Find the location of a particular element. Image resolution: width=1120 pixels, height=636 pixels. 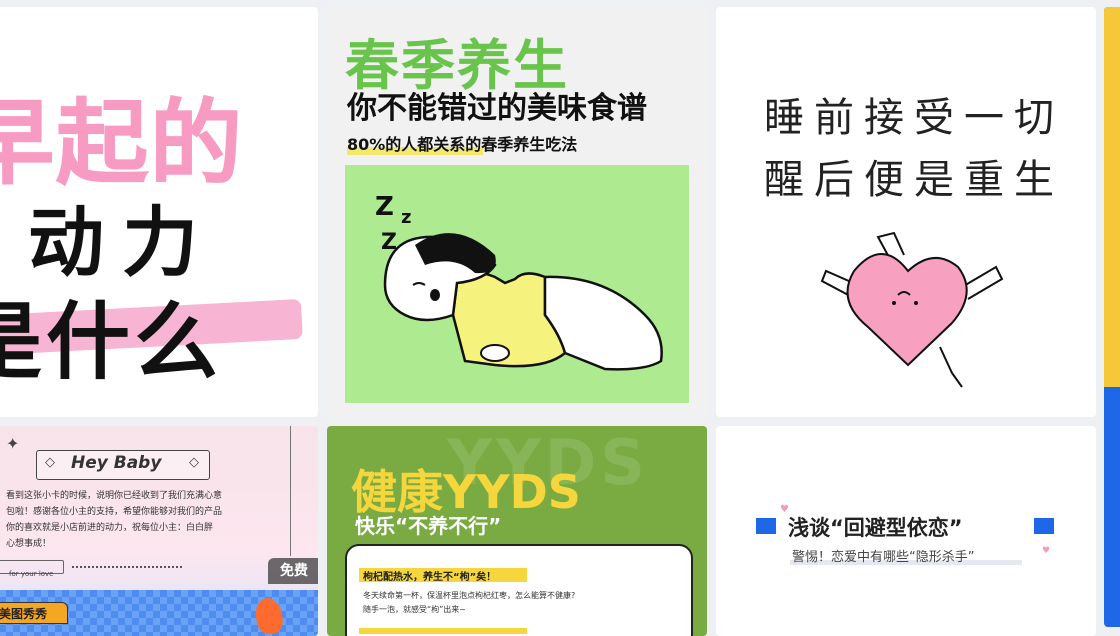

spring-subtitle: 你不能错过的美味食谱 is located at coordinates (497, 108).